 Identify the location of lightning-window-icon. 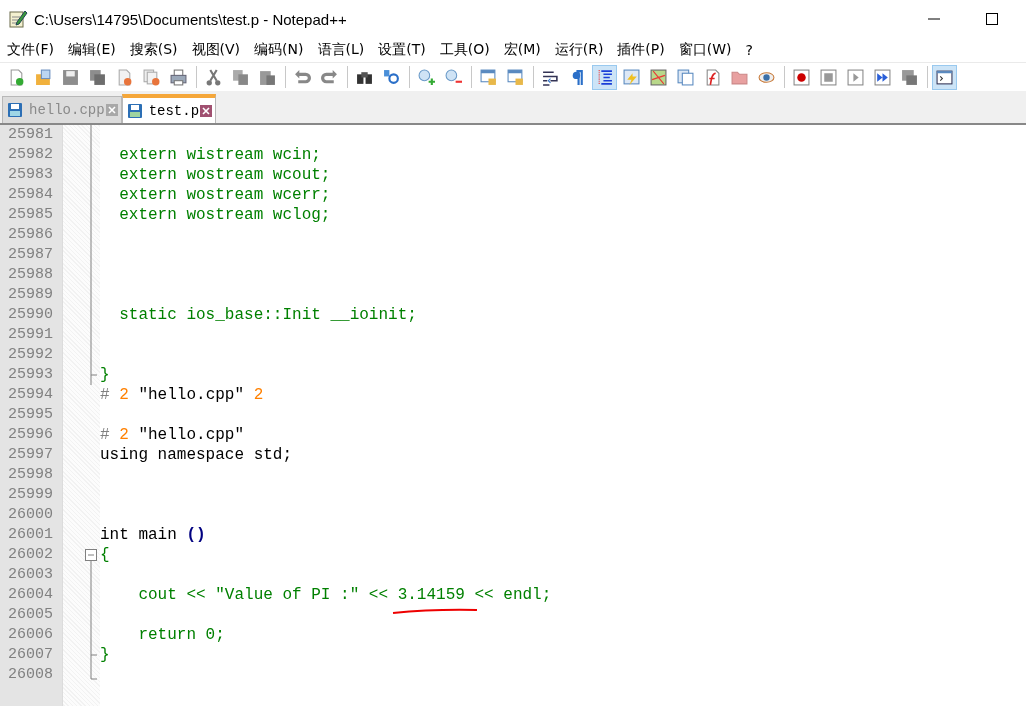
(631, 77).